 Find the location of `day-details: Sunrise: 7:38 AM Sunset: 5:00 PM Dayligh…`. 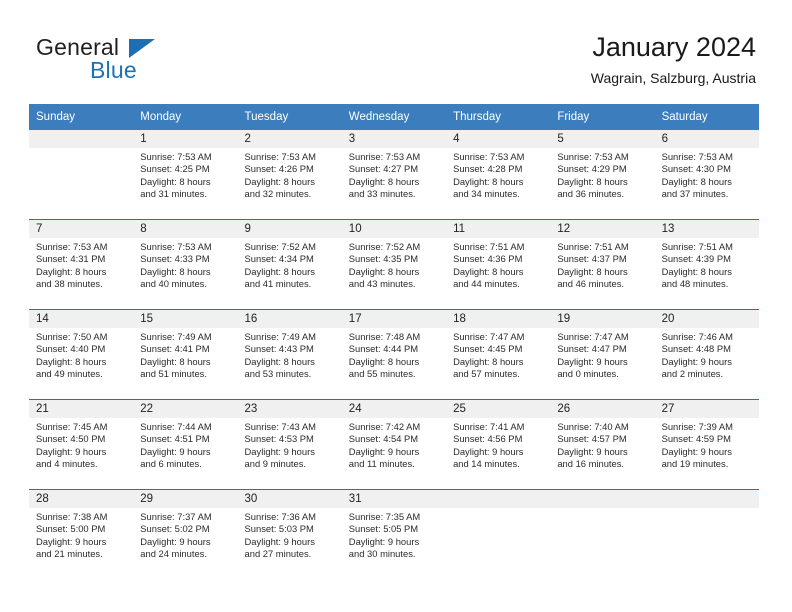

day-details: Sunrise: 7:38 AM Sunset: 5:00 PM Dayligh… is located at coordinates (81, 534).